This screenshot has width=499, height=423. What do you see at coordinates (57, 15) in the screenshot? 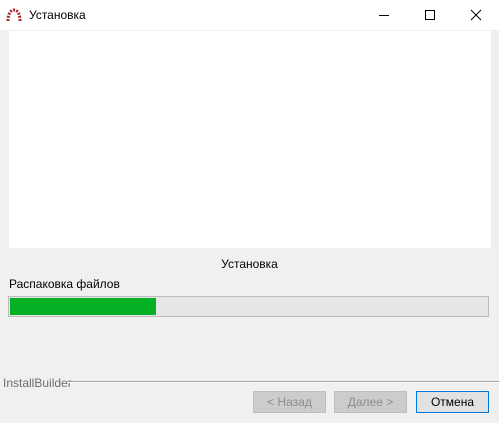
I see `window-title: Установка` at bounding box center [57, 15].